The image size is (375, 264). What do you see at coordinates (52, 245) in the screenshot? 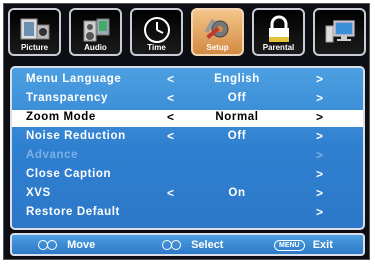
I see `up-down-keys-icon` at bounding box center [52, 245].